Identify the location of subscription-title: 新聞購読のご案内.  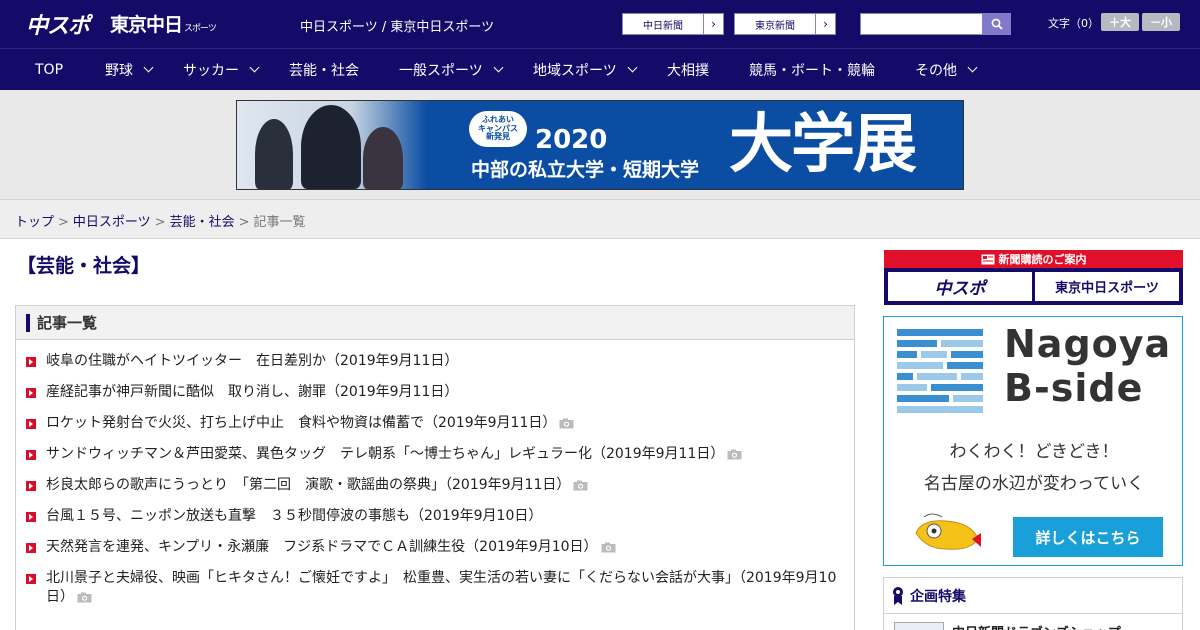
(1042, 259).